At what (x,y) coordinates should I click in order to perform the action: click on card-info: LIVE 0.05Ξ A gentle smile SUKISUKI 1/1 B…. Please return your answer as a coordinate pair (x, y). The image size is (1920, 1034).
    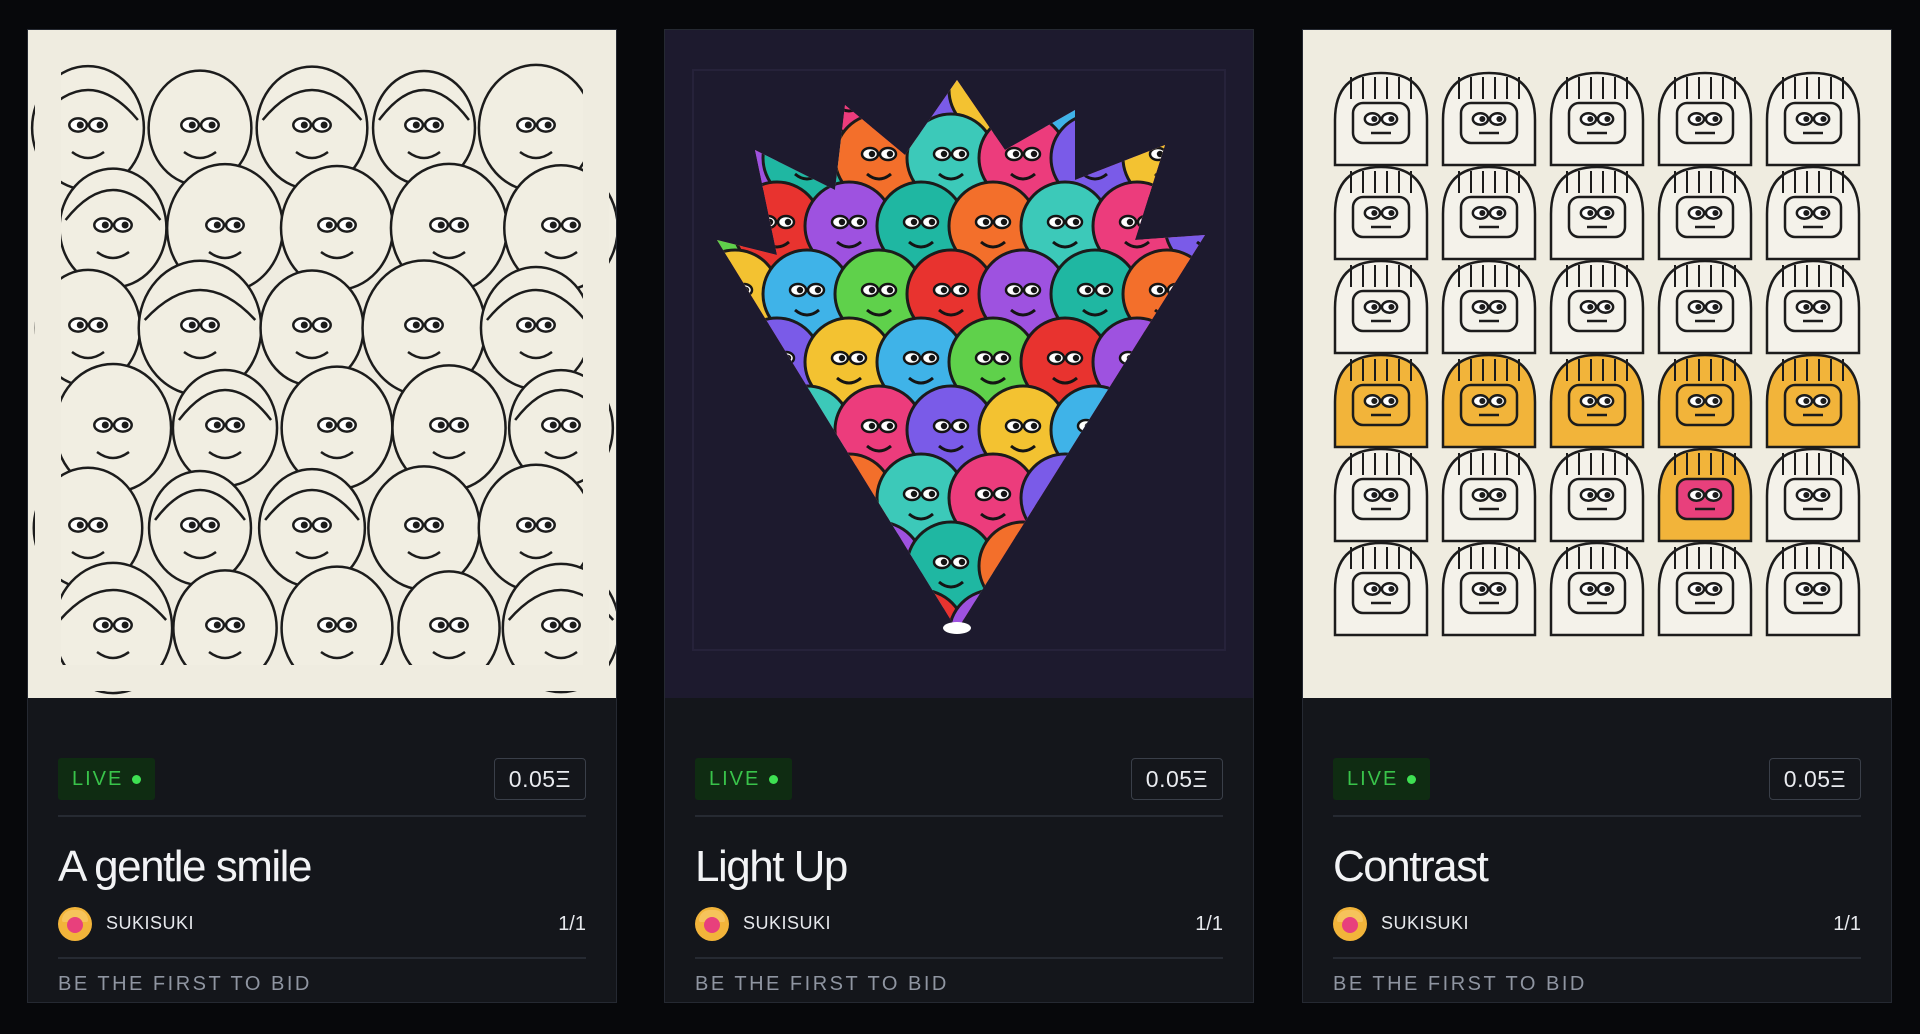
    Looking at the image, I should click on (322, 850).